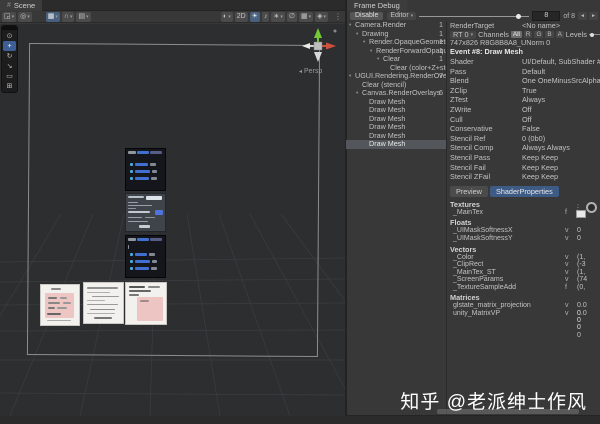 This screenshot has height=424, width=600. Describe the element at coordinates (396, 93) in the screenshot. I see `event-tree-row: ▾ Canvas.RenderOverlays 6` at that location.